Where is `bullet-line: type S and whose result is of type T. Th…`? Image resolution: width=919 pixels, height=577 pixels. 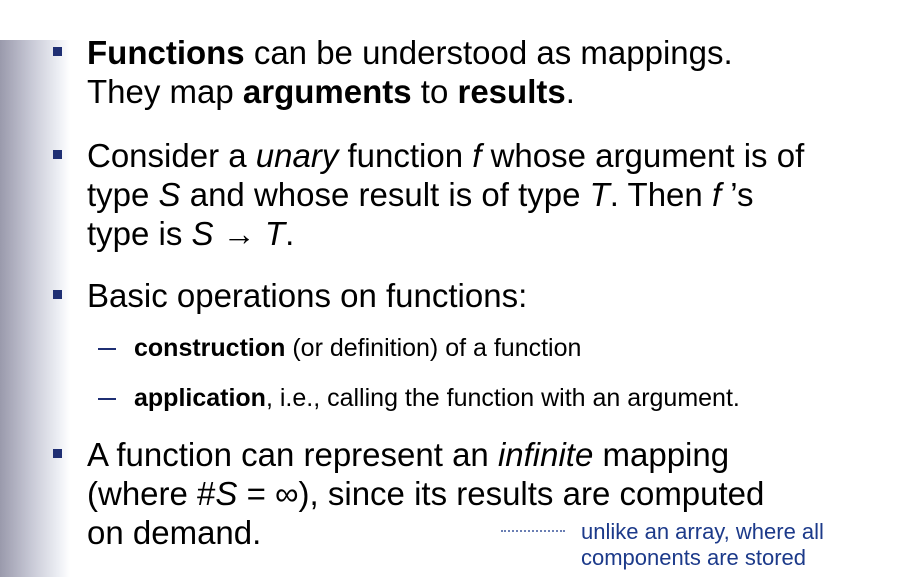 bullet-line: type S and whose result is of type T. Th… is located at coordinates (492, 194).